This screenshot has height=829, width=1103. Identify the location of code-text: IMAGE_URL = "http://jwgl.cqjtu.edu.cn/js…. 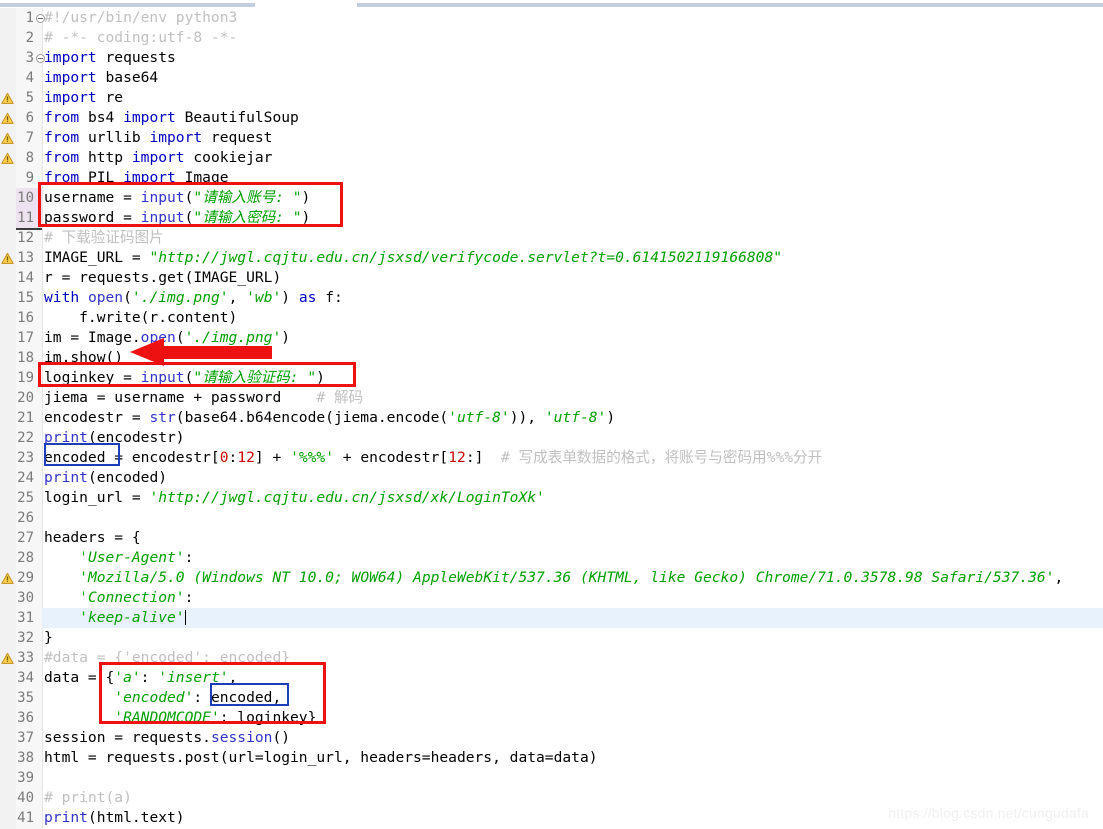
(413, 257).